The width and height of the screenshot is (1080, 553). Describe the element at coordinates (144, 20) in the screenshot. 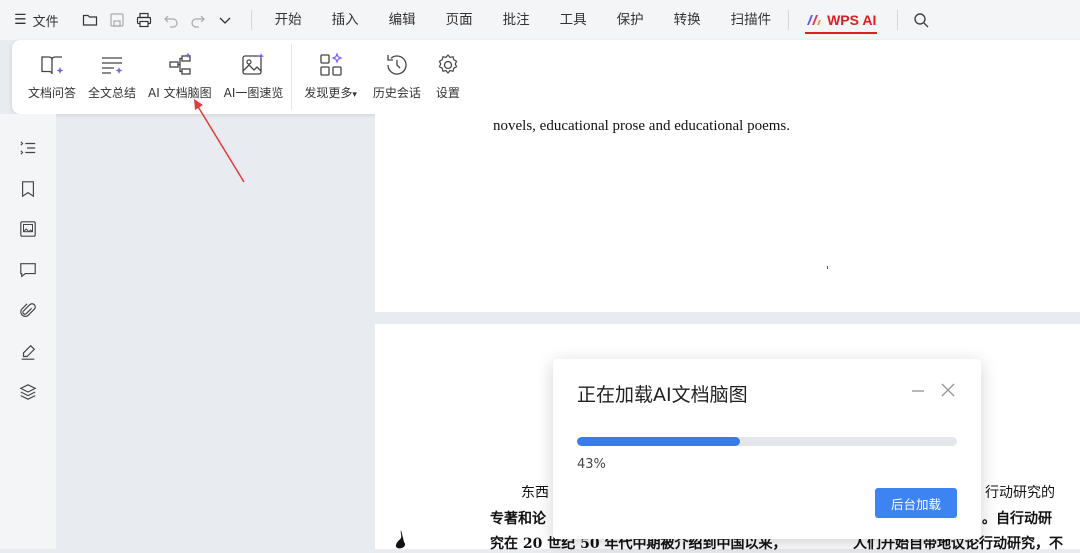

I see `print-icon` at that location.